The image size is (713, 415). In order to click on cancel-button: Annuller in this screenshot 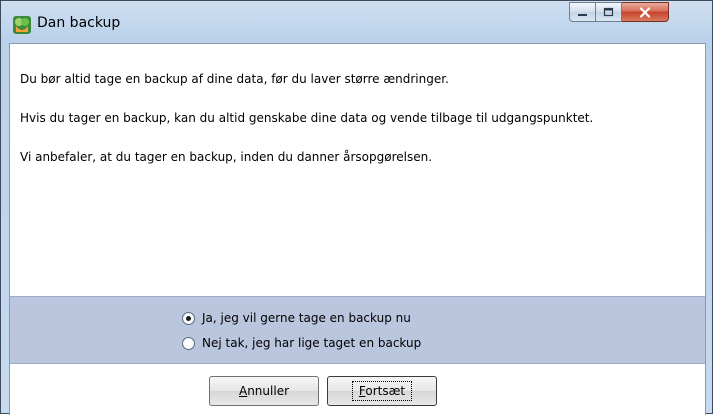, I will do `click(264, 391)`.